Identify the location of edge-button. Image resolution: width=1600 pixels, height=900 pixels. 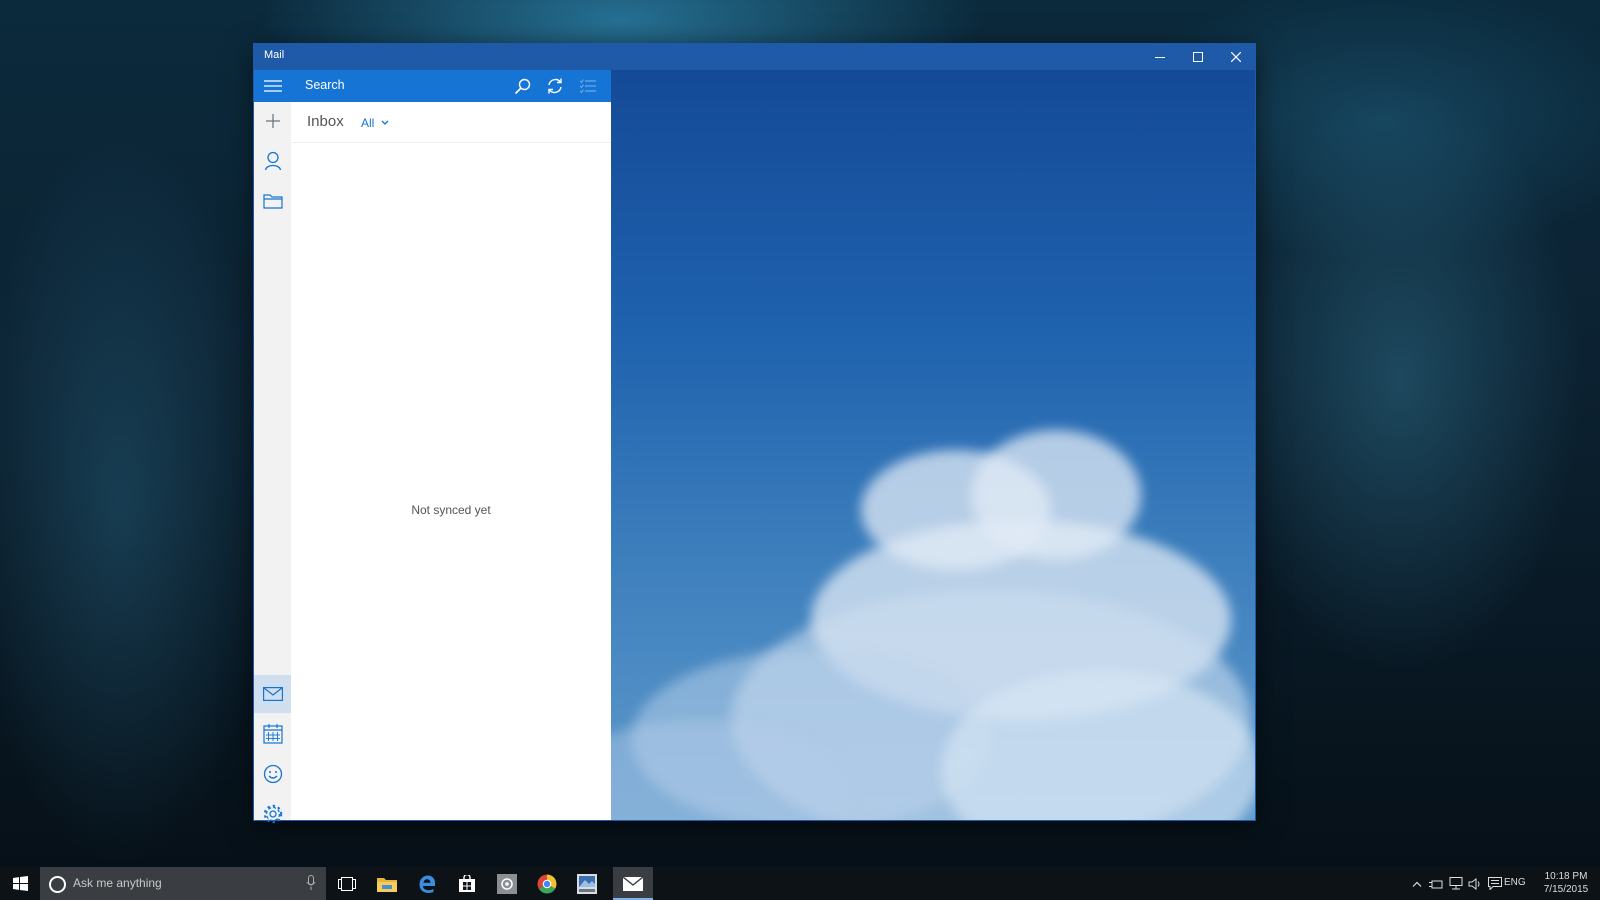
(427, 883).